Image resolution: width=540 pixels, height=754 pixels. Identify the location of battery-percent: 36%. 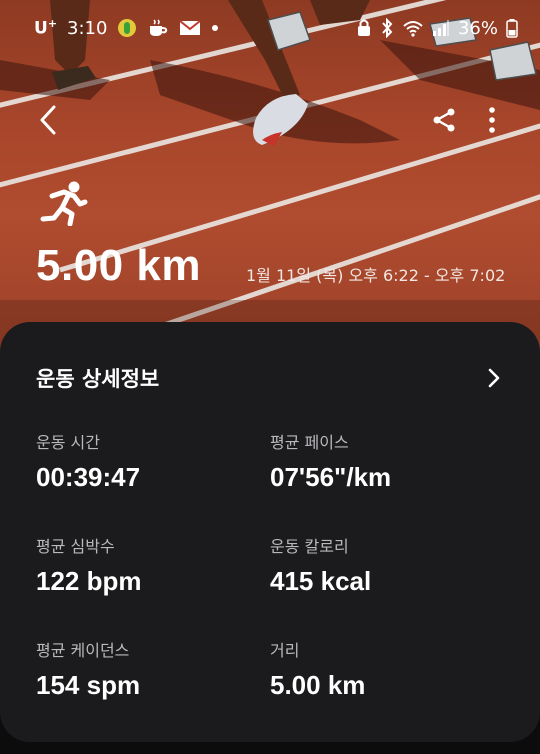
(477, 28).